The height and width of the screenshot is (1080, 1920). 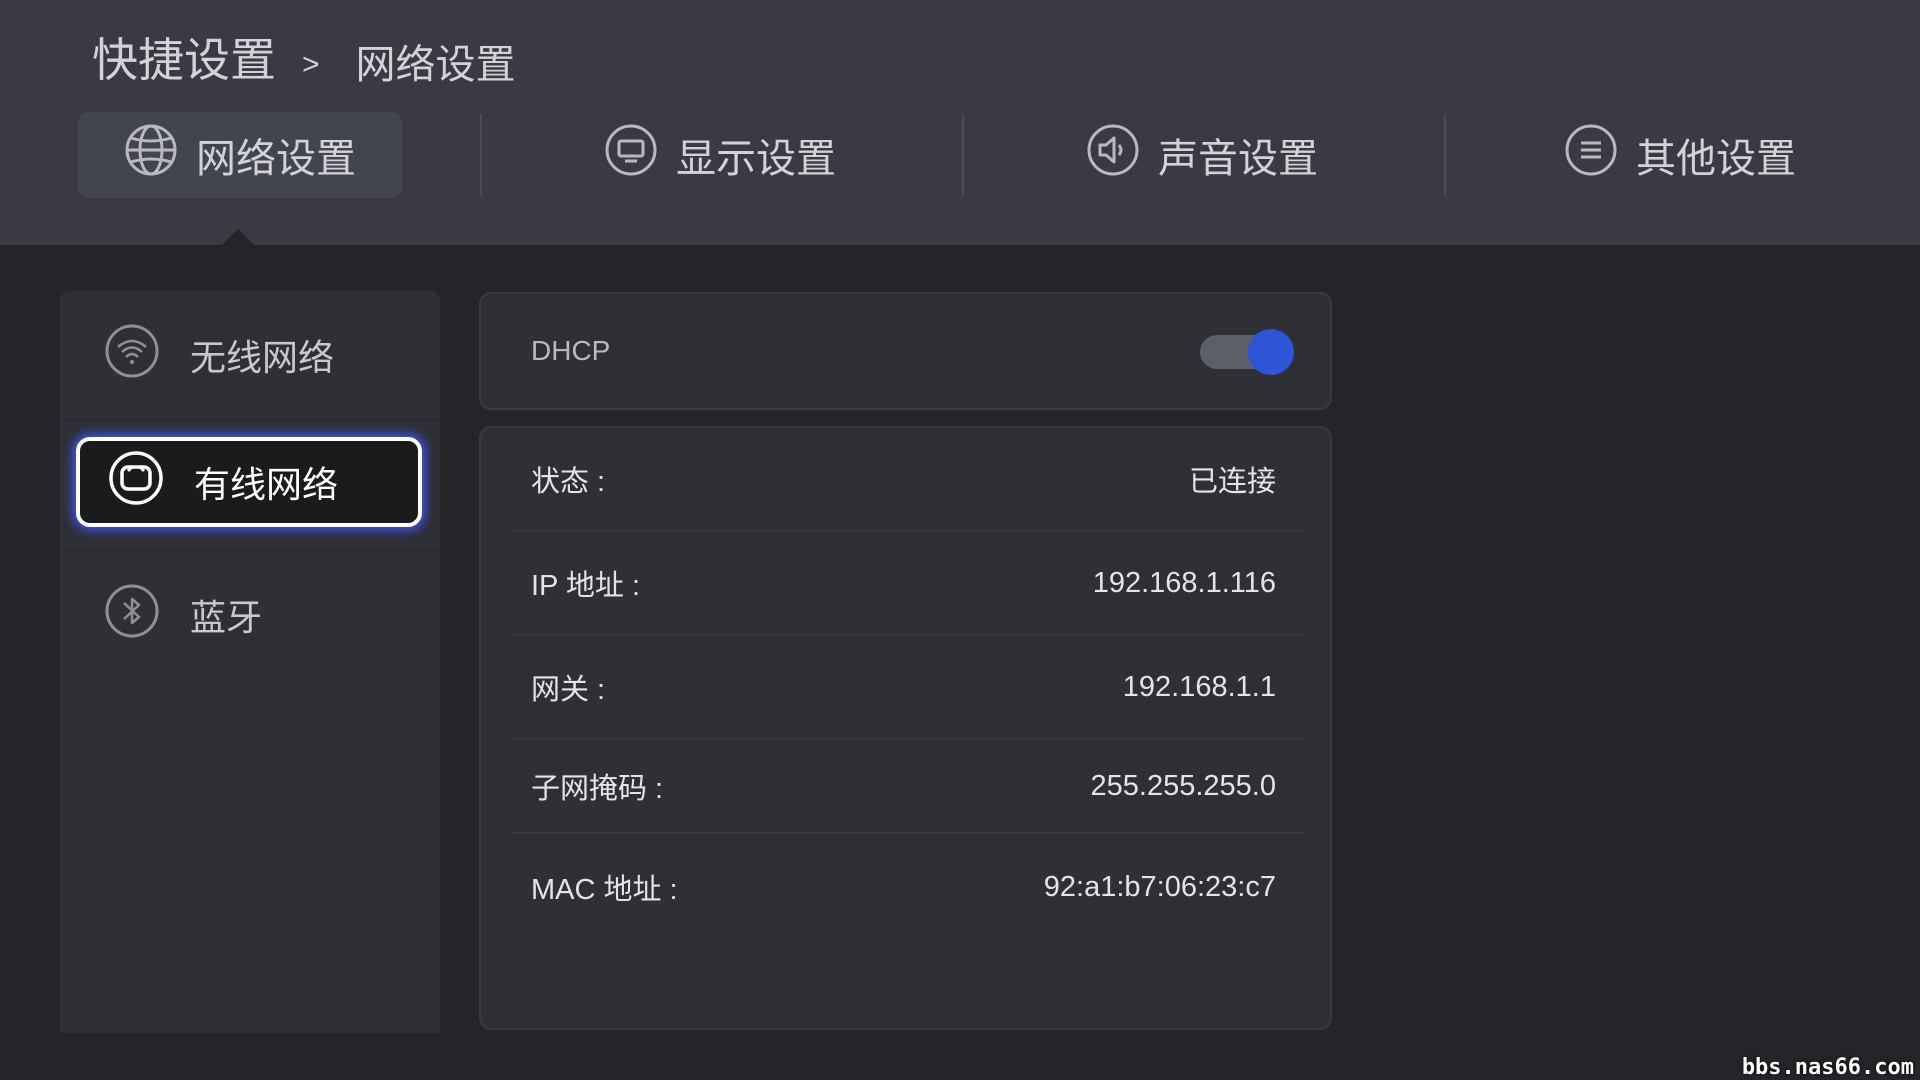 What do you see at coordinates (276, 159) in the screenshot?
I see `tab-network-label: 网络设置` at bounding box center [276, 159].